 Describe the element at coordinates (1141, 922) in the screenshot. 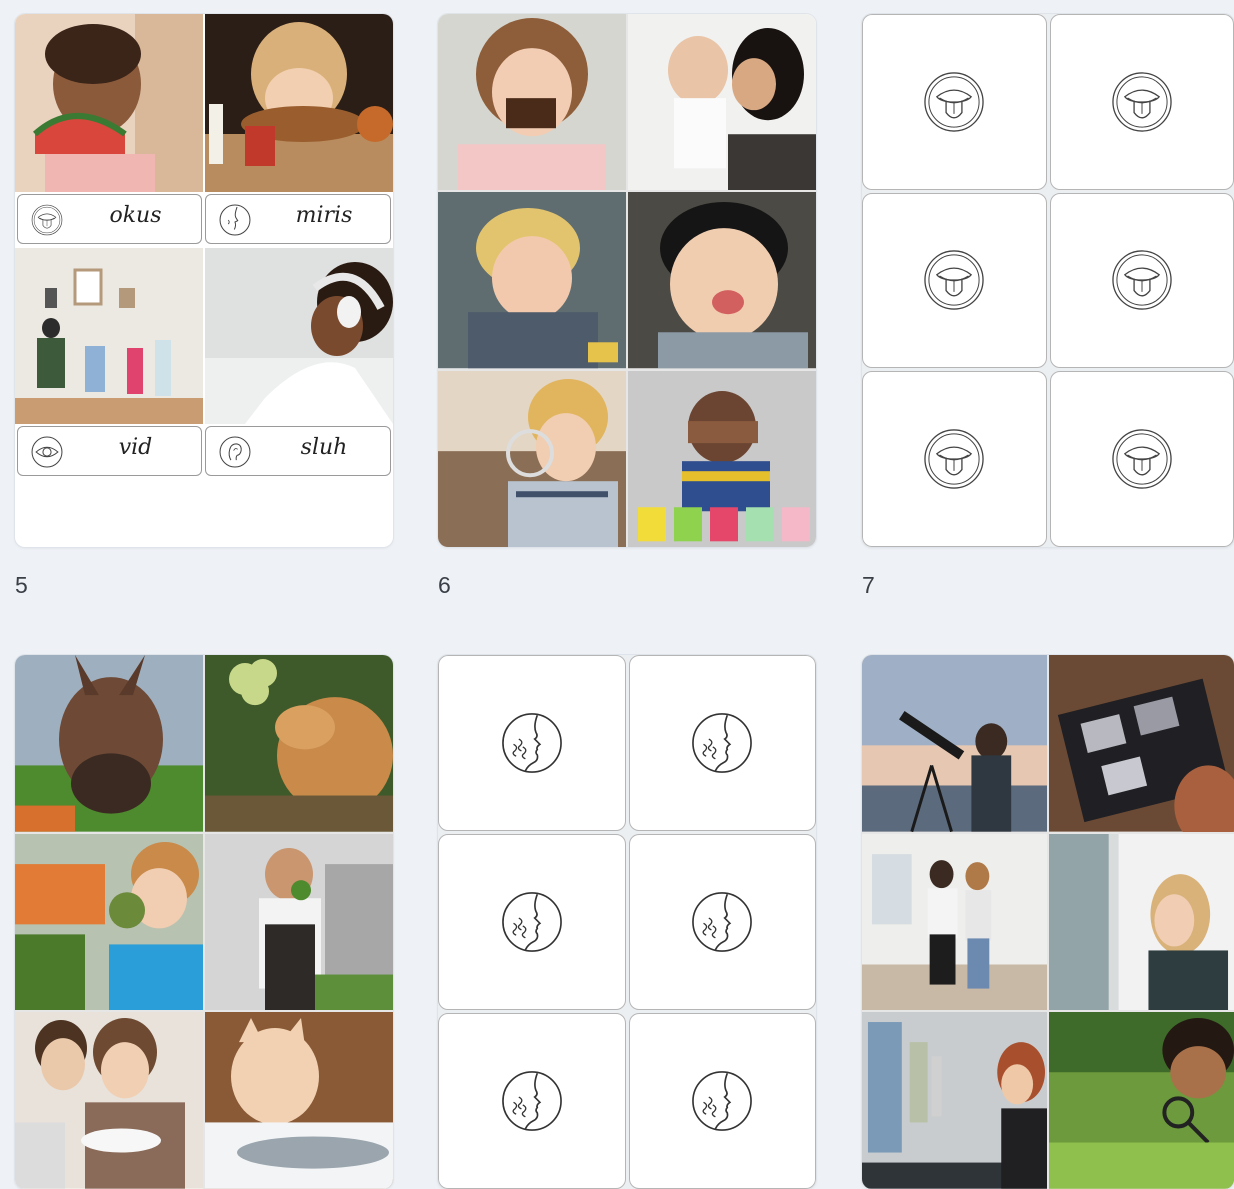

I see `photo-woman-looking-out-window` at that location.